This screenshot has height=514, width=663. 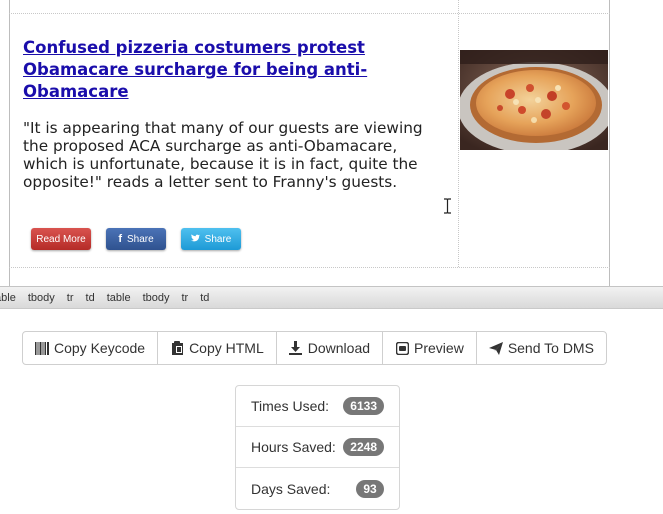 I want to click on download-button: Download, so click(x=330, y=348).